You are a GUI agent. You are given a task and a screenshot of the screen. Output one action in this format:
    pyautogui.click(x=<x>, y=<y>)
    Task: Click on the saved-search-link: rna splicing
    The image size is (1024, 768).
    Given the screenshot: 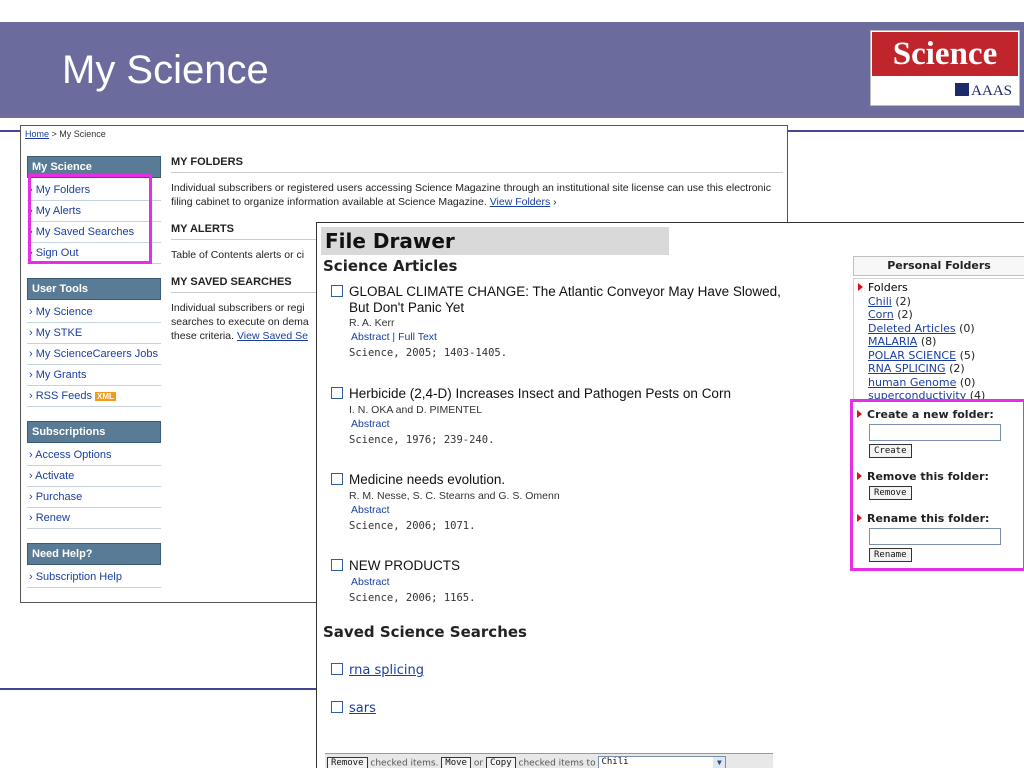 What is the action you would take?
    pyautogui.click(x=386, y=670)
    